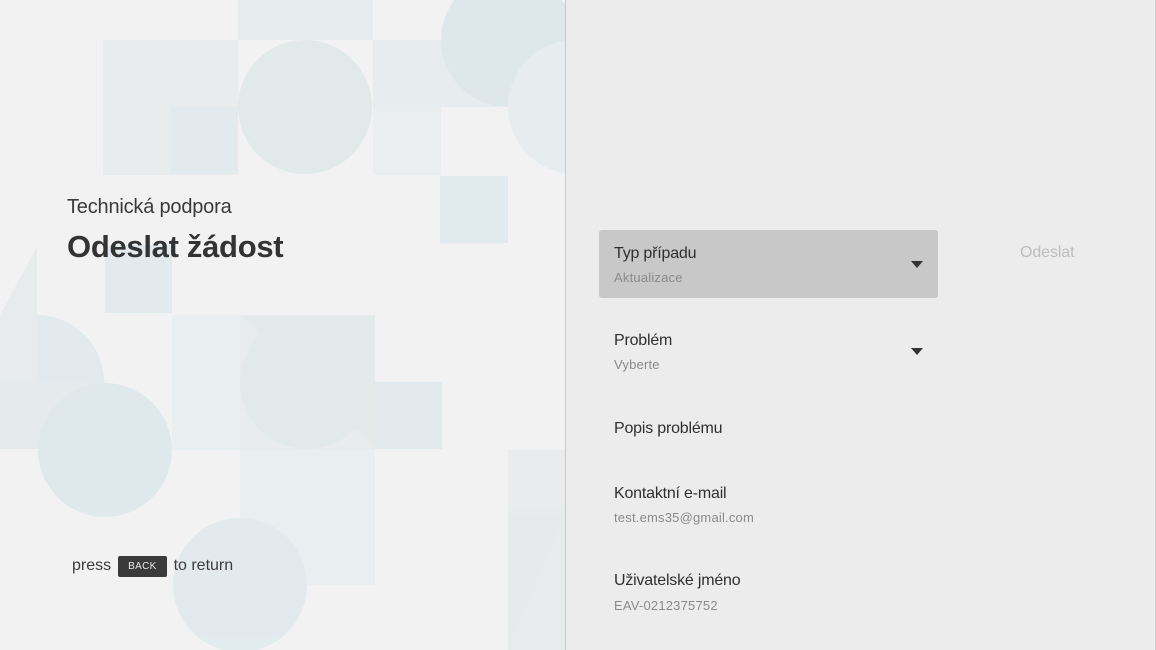 This screenshot has height=650, width=1156. I want to click on page-subtitle: Technická podpora, so click(149, 207).